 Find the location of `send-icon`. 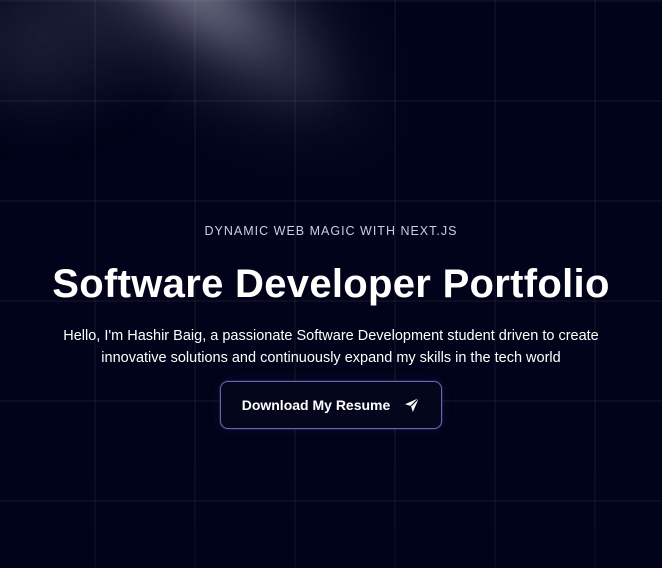

send-icon is located at coordinates (412, 405).